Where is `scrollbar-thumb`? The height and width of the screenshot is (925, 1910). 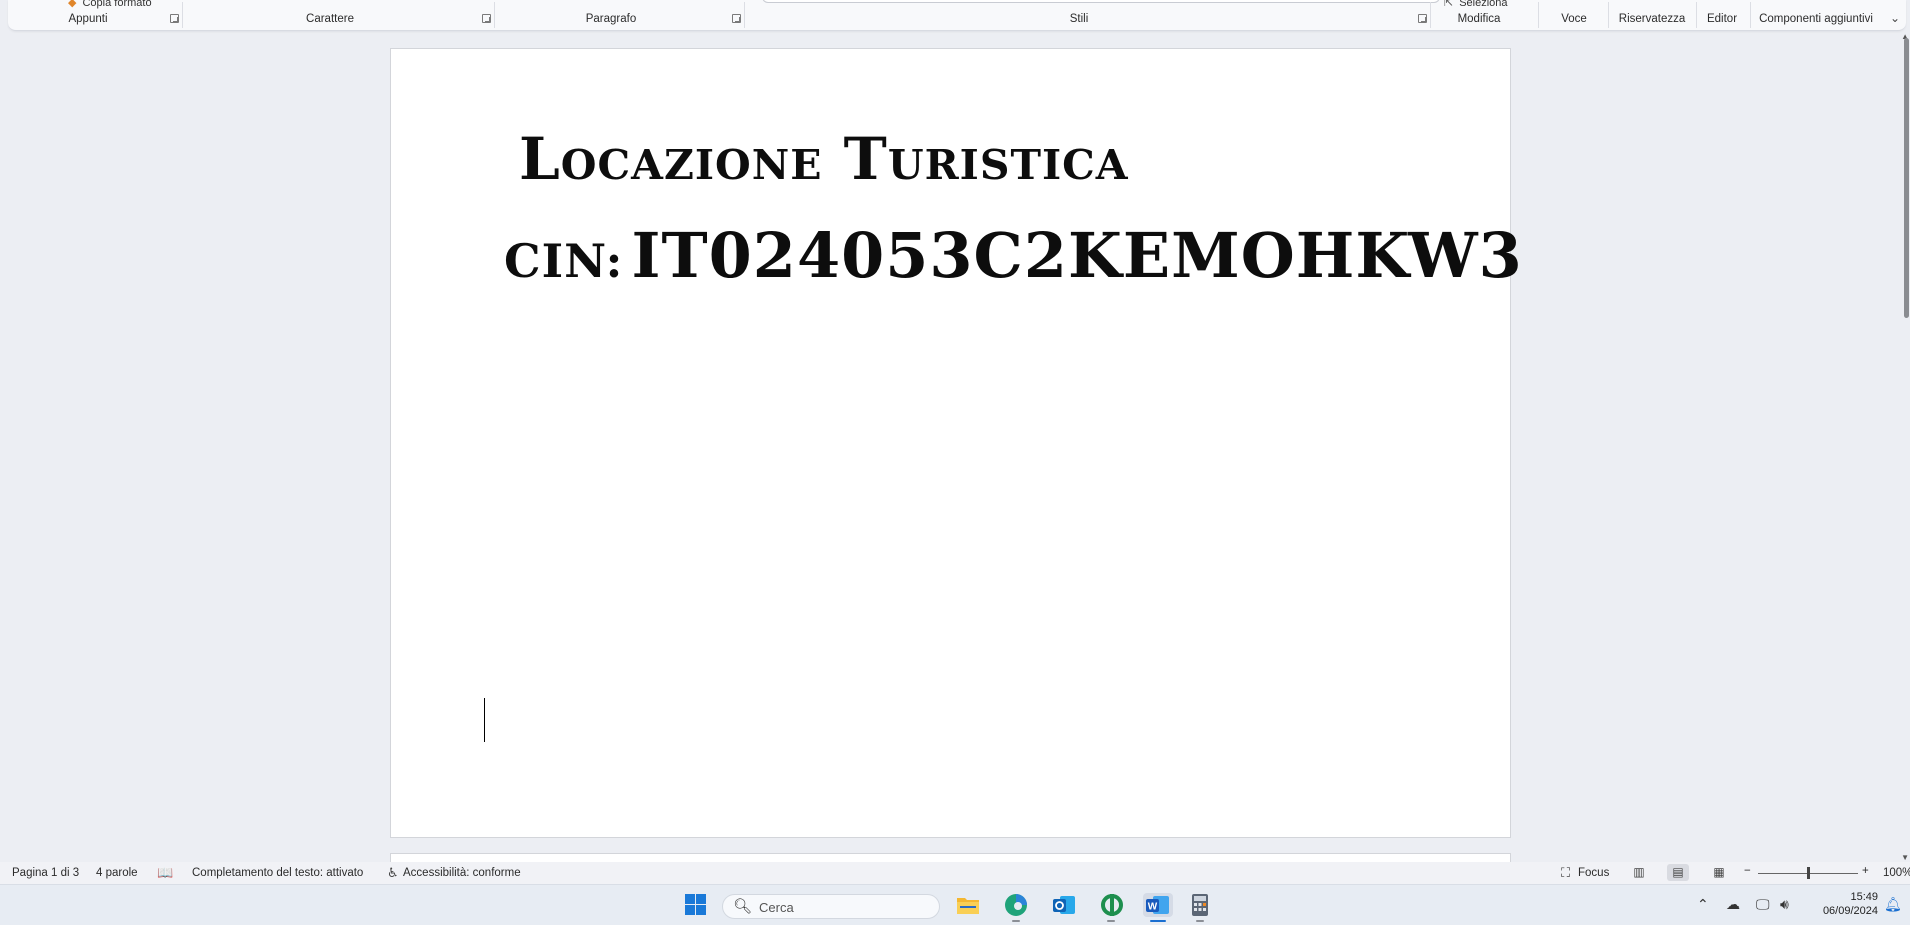
scrollbar-thumb is located at coordinates (1906, 178).